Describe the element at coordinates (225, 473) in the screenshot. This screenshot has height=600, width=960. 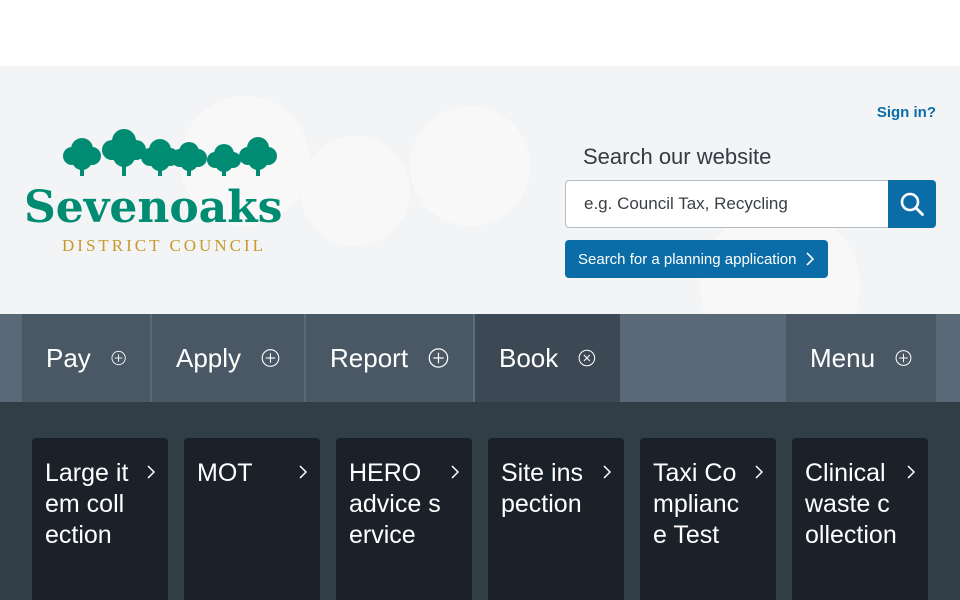
I see `service-card-label: MOT` at that location.